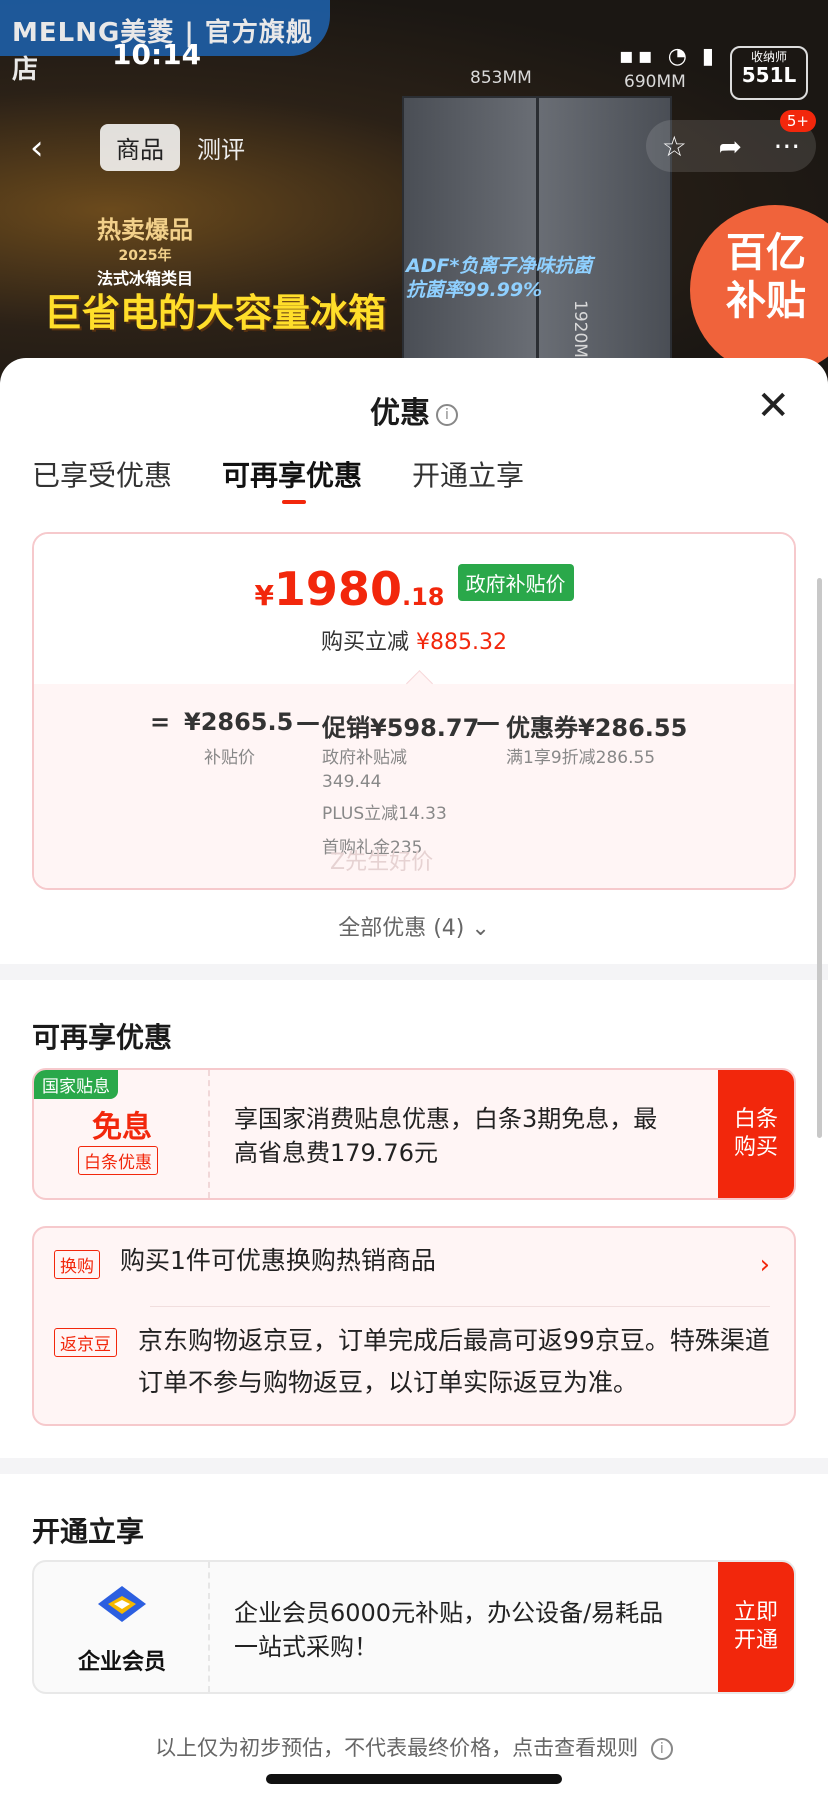 The height and width of the screenshot is (1795, 828). Describe the element at coordinates (239, 722) in the screenshot. I see `base-price: ¥2865.5` at that location.